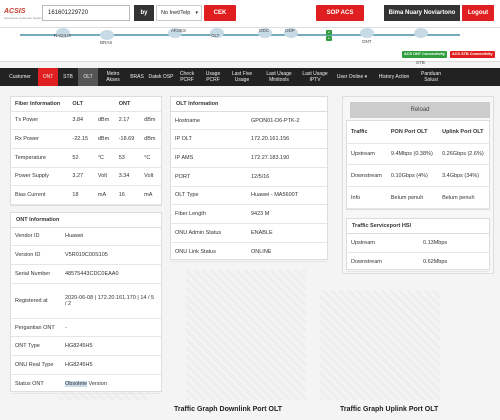  I want to click on tab-ont: ONT, so click(48, 77).